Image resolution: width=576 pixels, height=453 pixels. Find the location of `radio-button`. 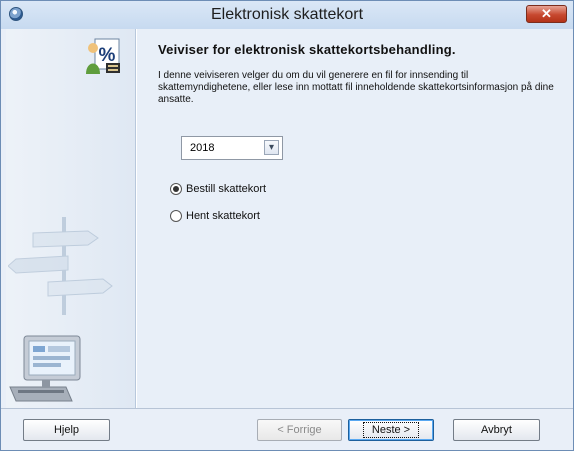

radio-button is located at coordinates (176, 216).